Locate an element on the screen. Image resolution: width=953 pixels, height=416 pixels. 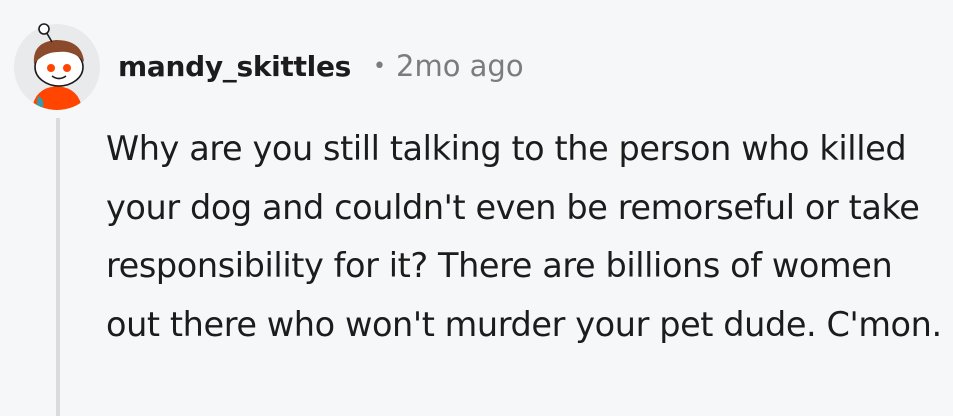
user-avatar-icon is located at coordinates (57, 66).